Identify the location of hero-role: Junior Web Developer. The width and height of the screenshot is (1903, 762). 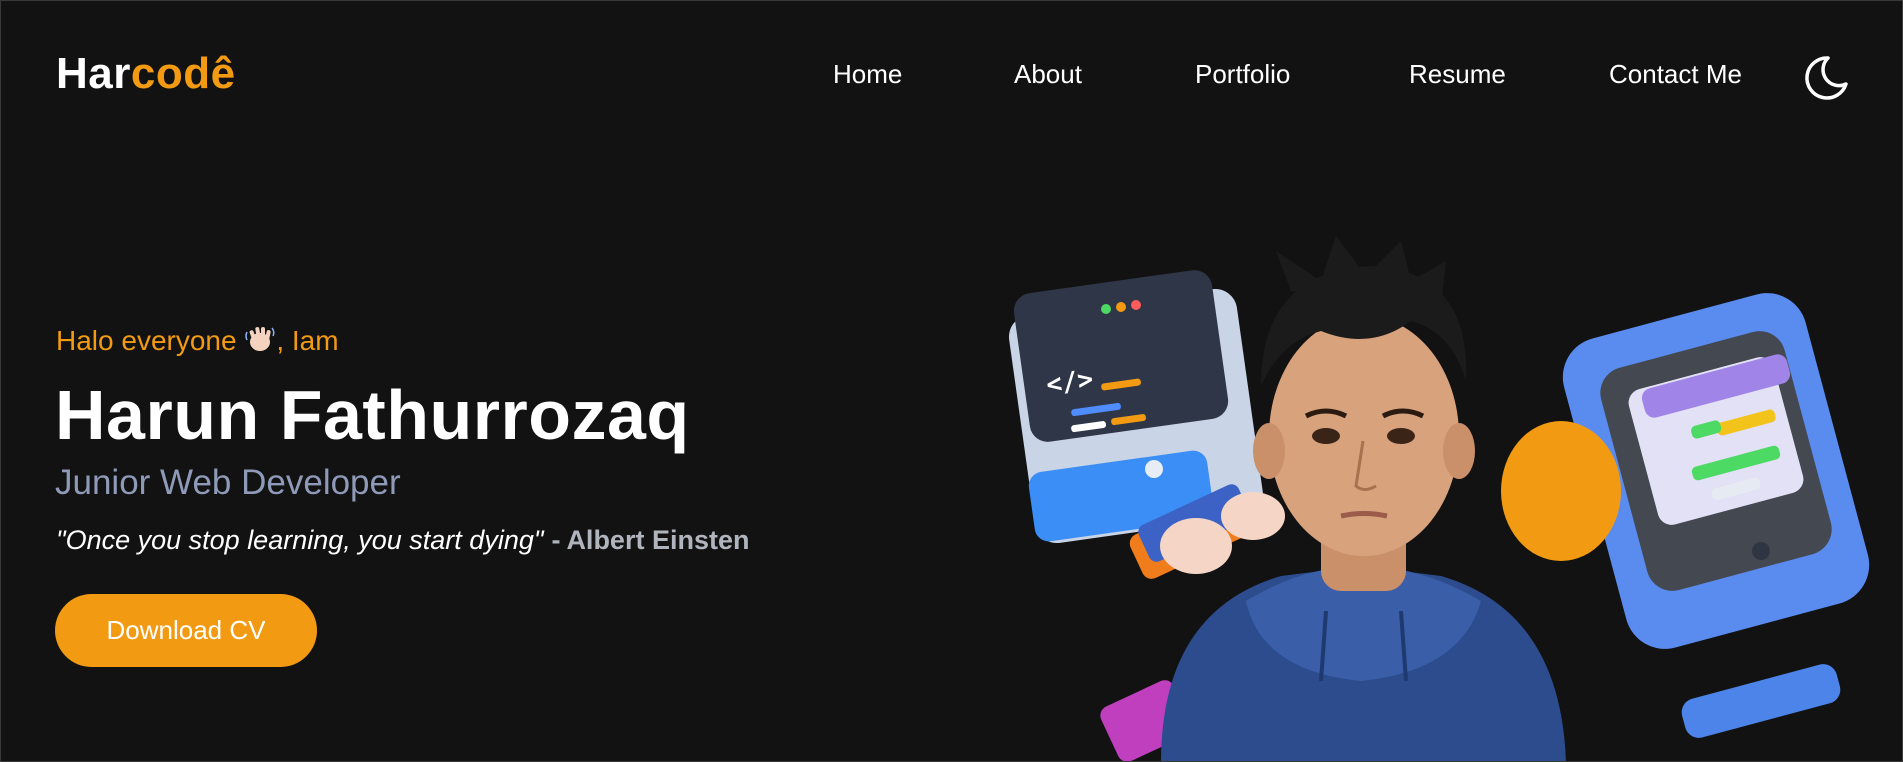
(228, 482).